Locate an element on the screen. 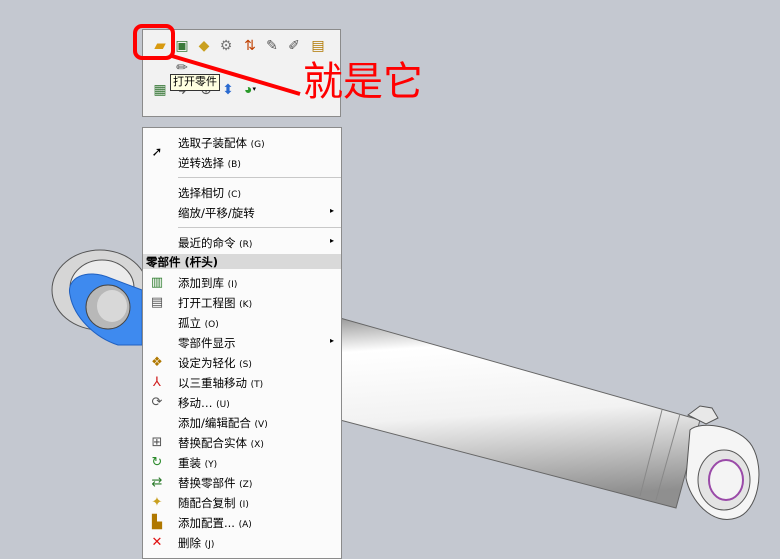 This screenshot has height=559, width=780. menu-item-shortcut: (K) is located at coordinates (246, 305).